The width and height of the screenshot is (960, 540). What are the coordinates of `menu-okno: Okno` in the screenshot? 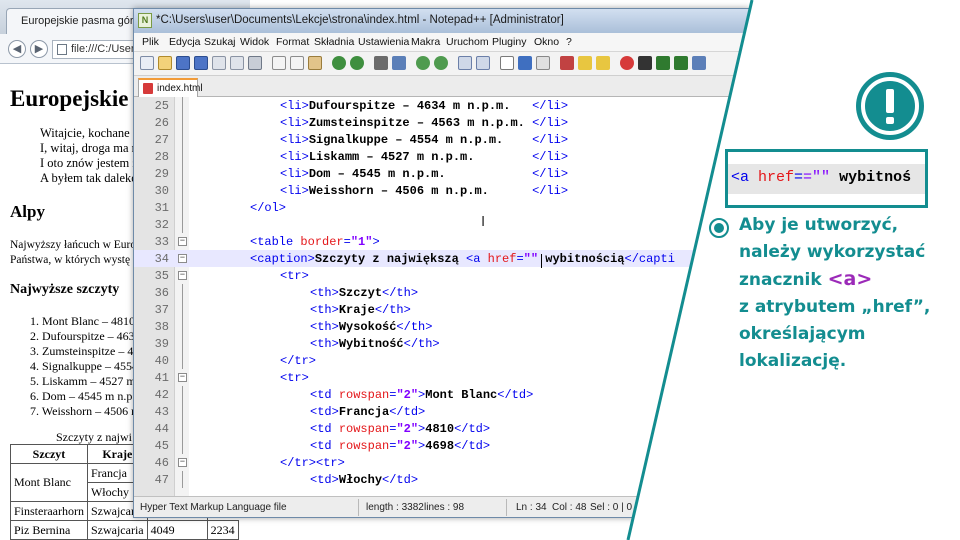 It's located at (546, 42).